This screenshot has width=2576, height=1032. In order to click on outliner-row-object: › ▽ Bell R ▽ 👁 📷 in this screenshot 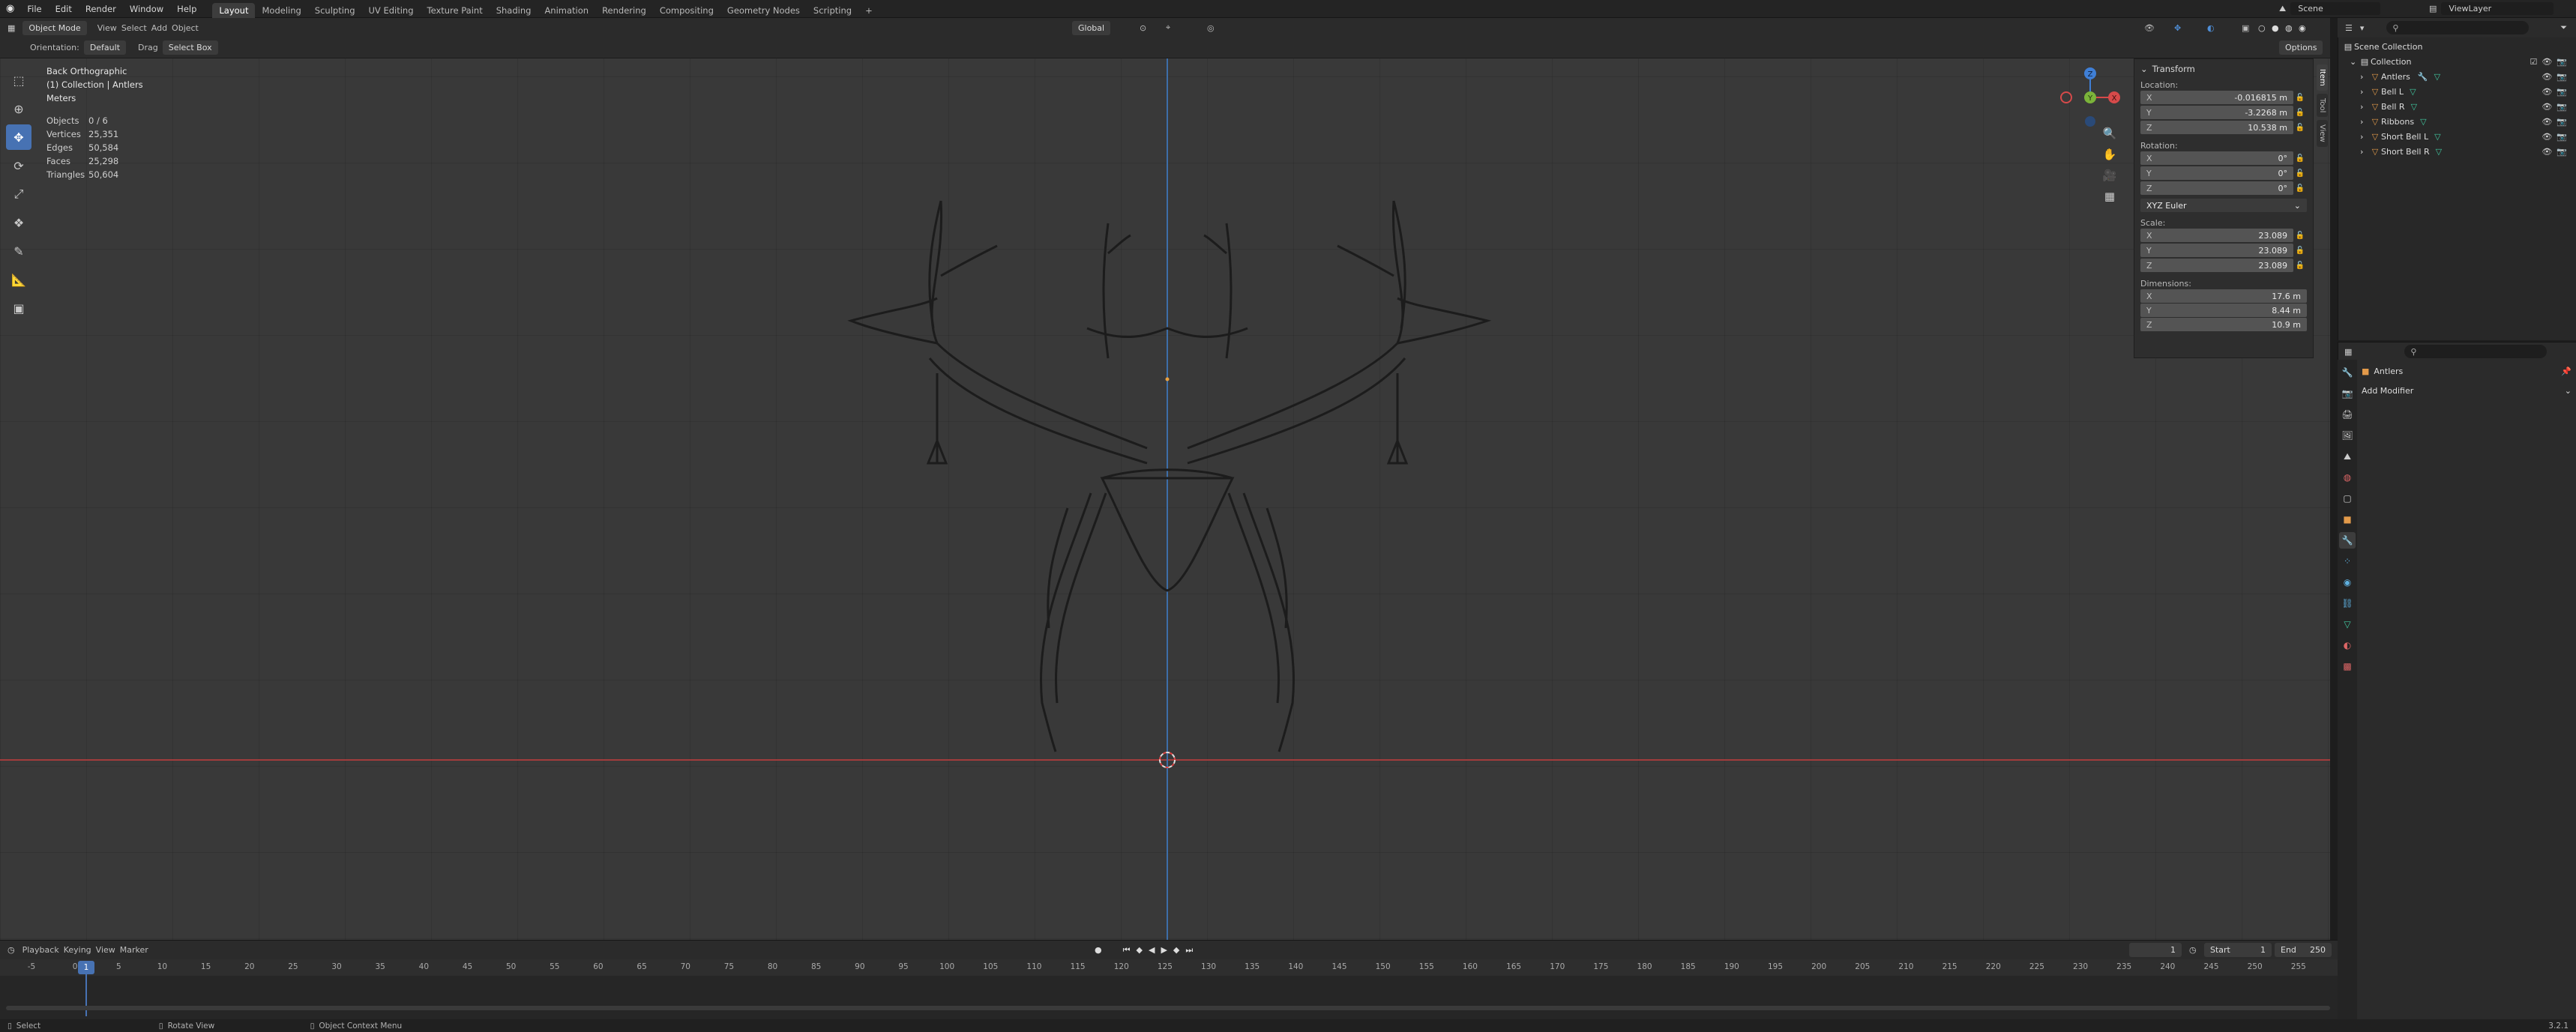, I will do `click(2457, 106)`.